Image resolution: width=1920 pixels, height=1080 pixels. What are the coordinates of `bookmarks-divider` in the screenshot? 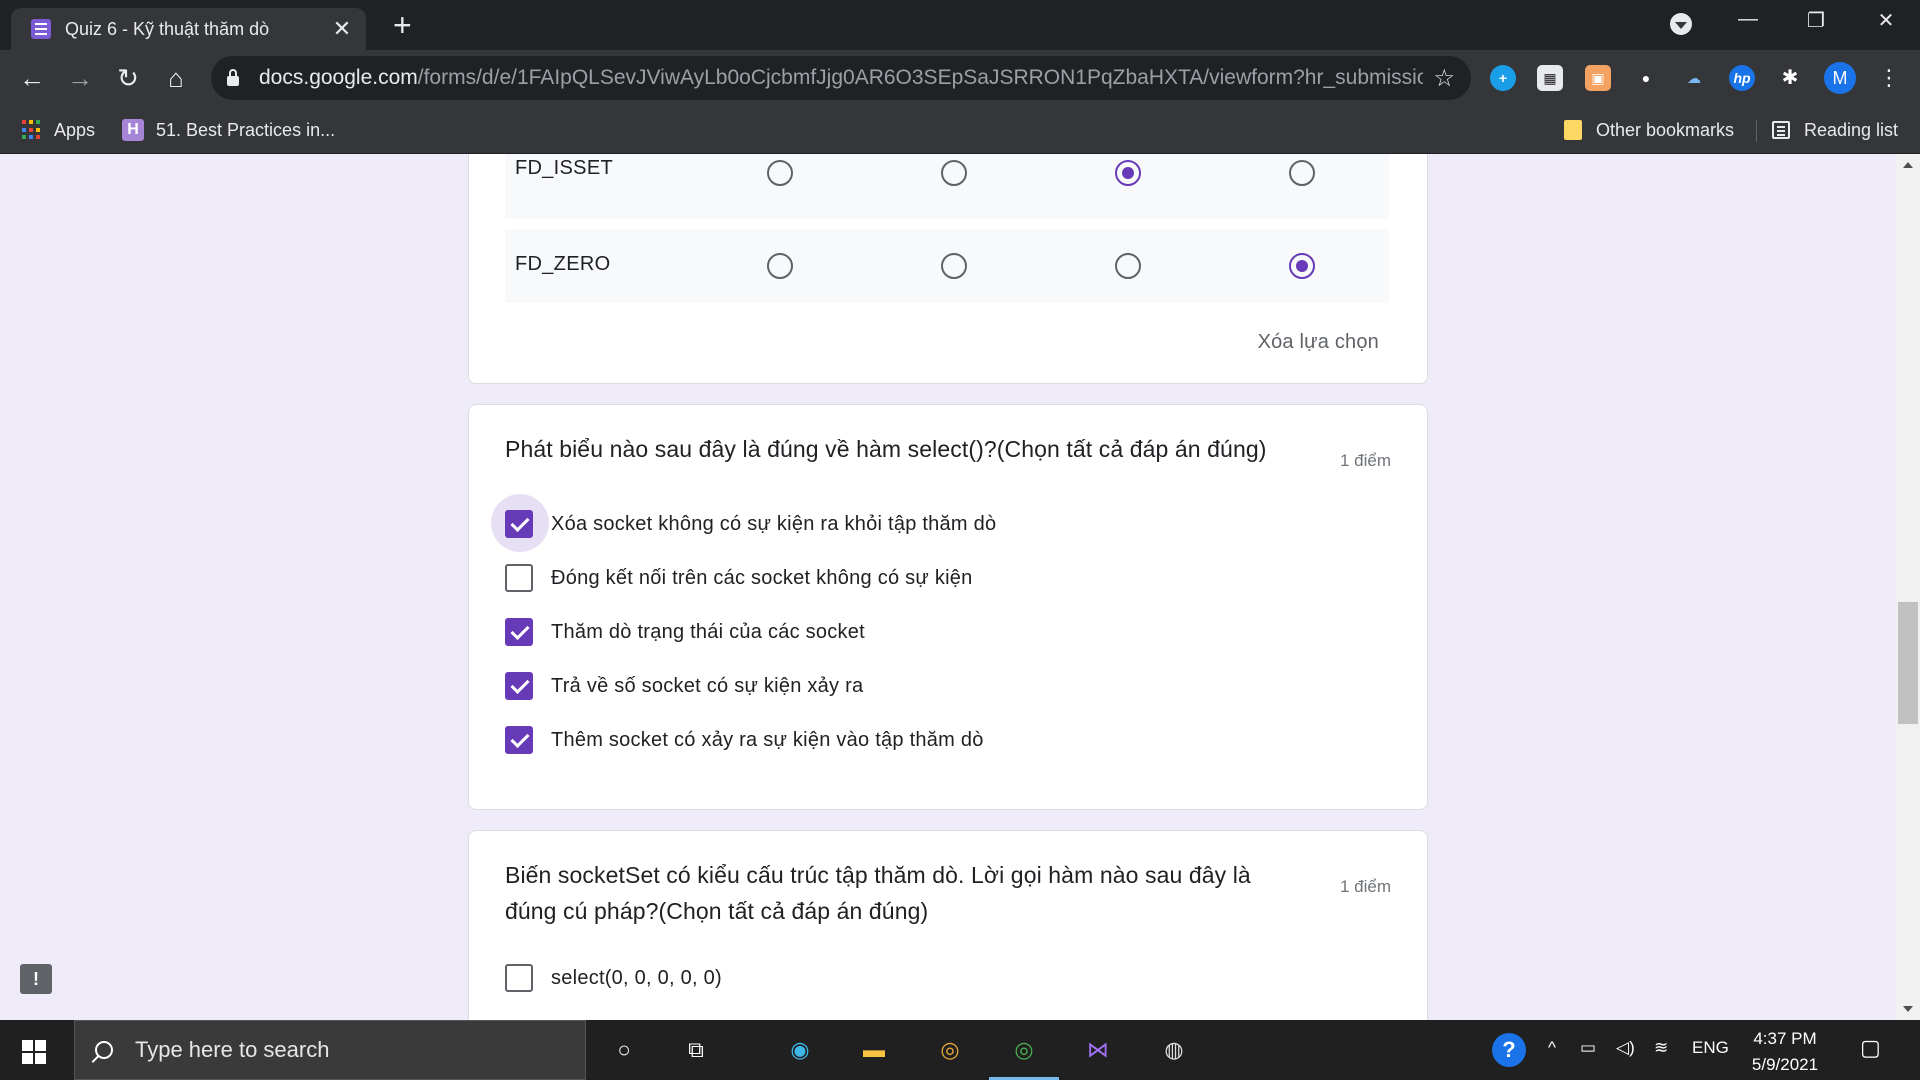 It's located at (1756, 131).